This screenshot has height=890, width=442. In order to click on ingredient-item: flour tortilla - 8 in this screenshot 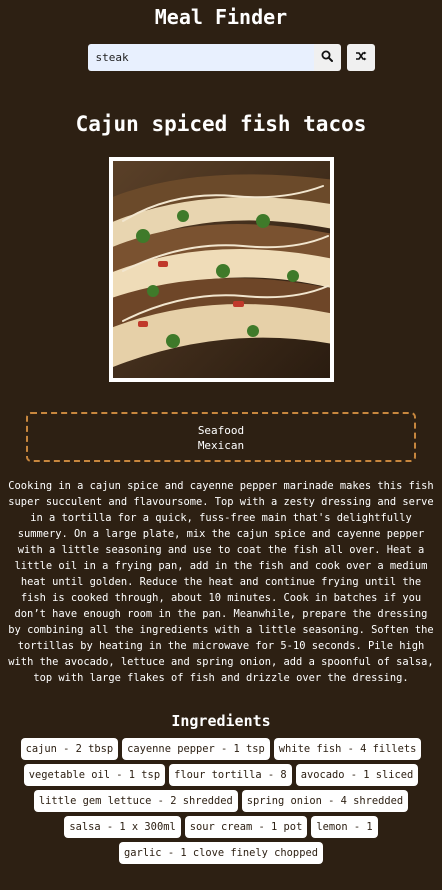, I will do `click(230, 775)`.